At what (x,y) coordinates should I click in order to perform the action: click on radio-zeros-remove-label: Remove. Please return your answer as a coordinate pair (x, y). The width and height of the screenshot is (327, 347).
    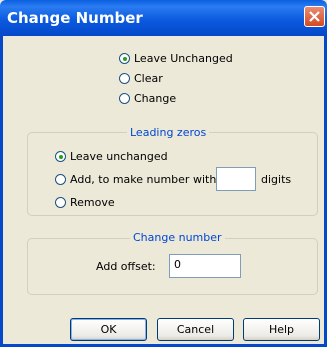
    Looking at the image, I should click on (92, 202).